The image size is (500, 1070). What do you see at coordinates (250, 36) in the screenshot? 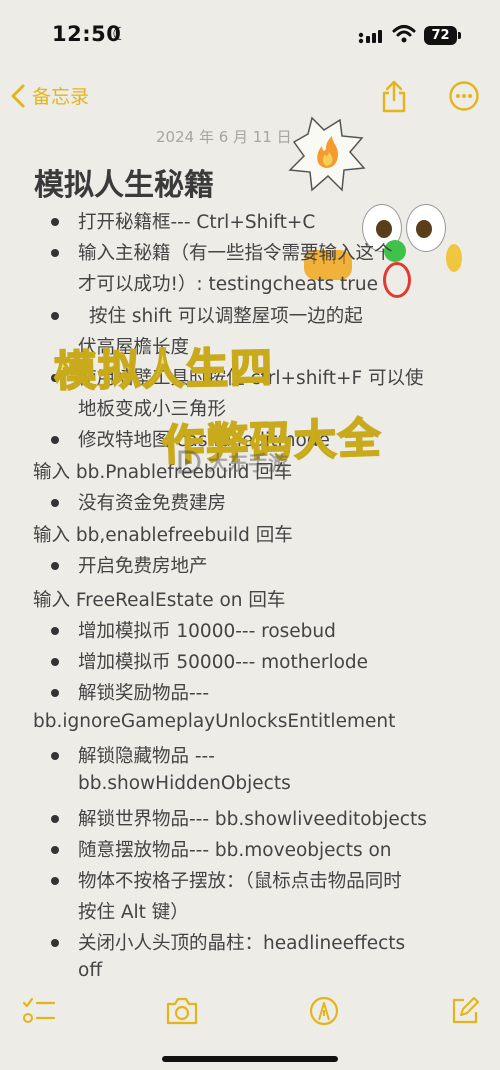
I see `status-bar: 12:50 ☾ 72` at bounding box center [250, 36].